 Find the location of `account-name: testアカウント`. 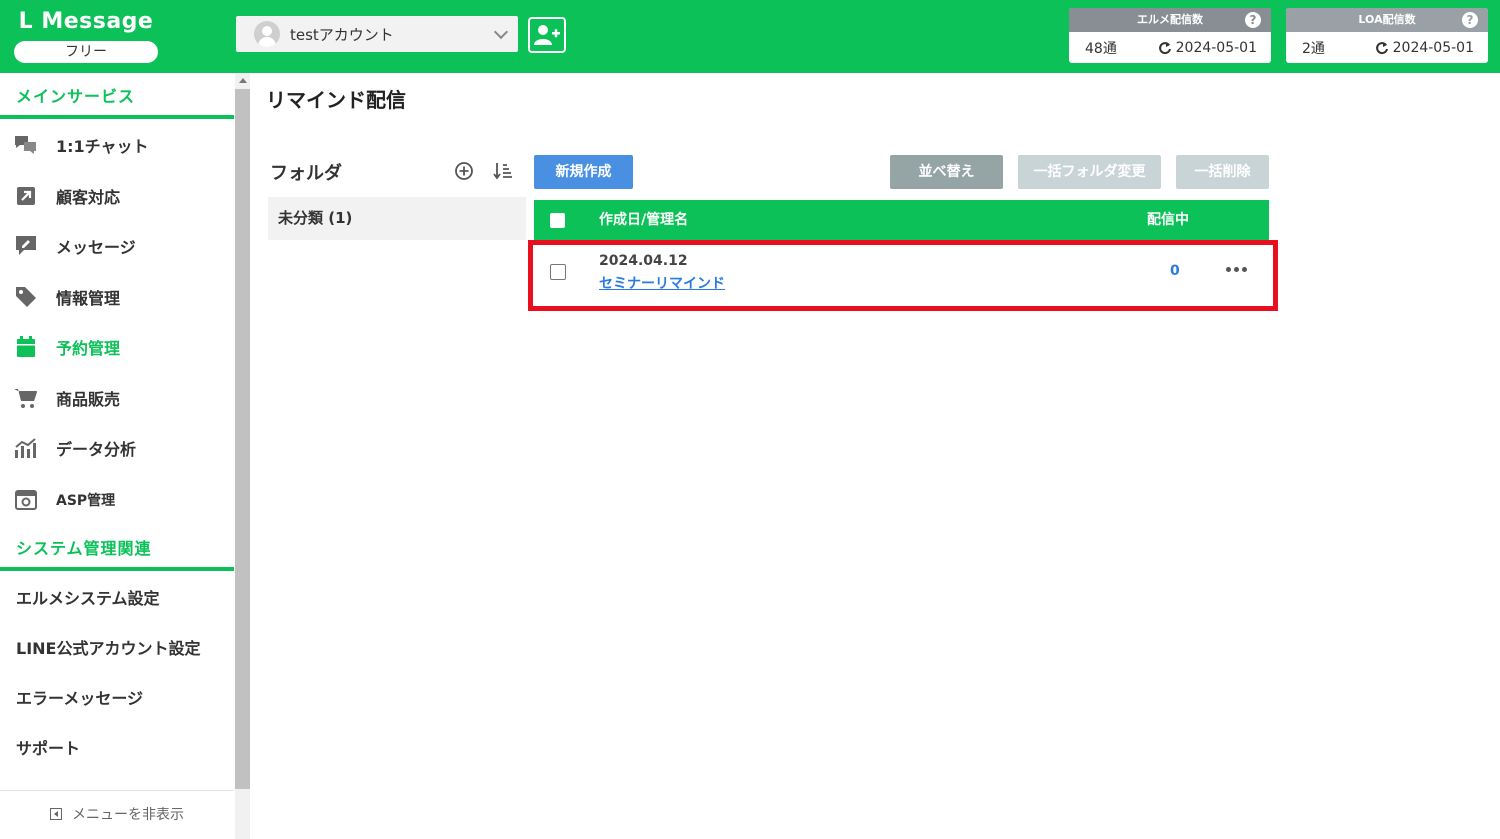

account-name: testアカウント is located at coordinates (342, 34).